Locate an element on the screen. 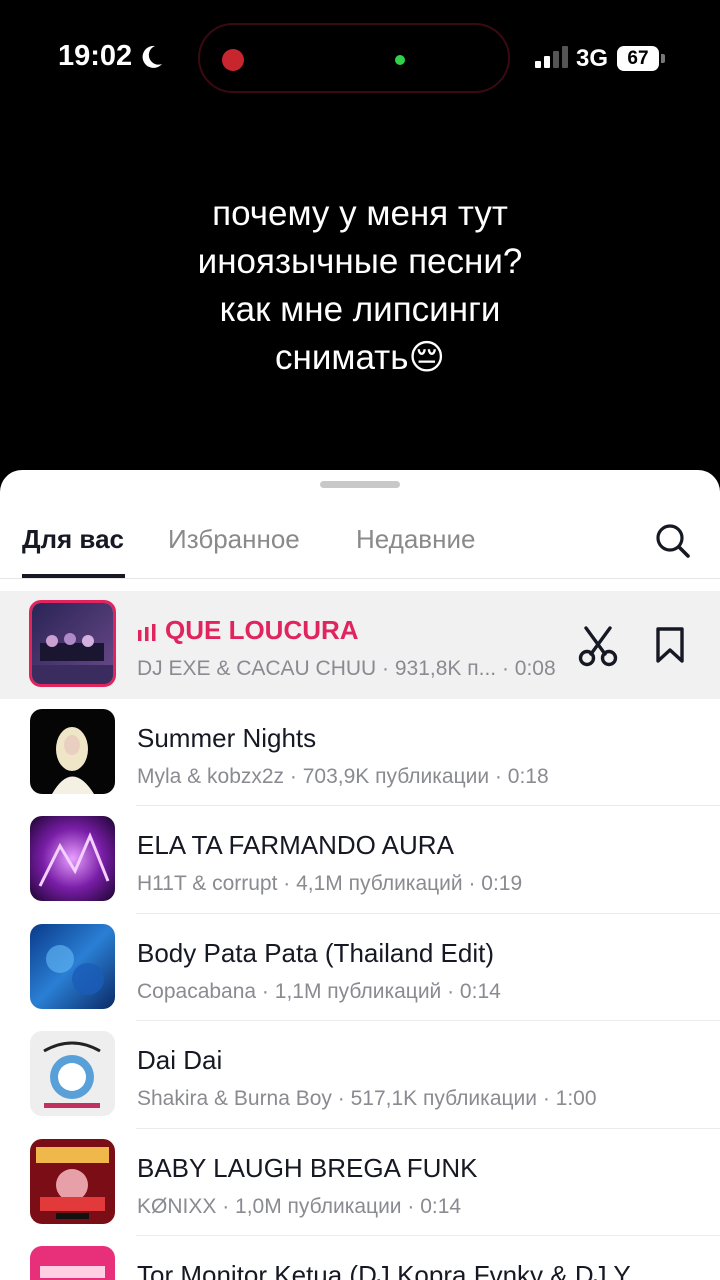  tab-for-you: Для вас is located at coordinates (73, 539).